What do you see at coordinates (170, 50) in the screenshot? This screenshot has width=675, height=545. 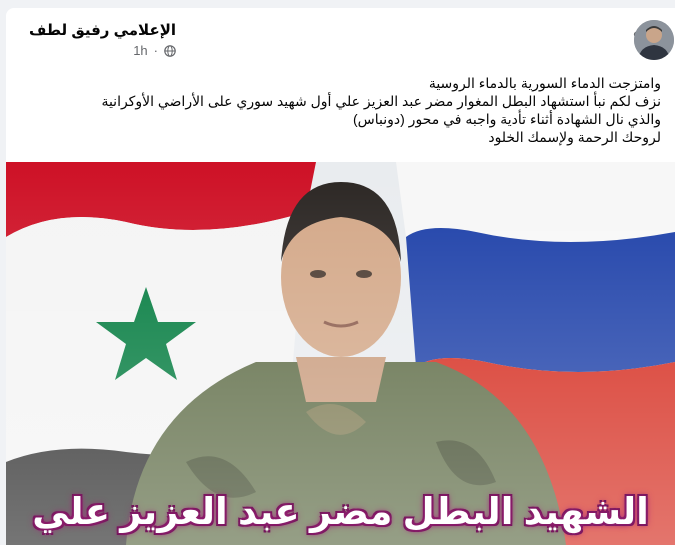 I see `globe-icon` at bounding box center [170, 50].